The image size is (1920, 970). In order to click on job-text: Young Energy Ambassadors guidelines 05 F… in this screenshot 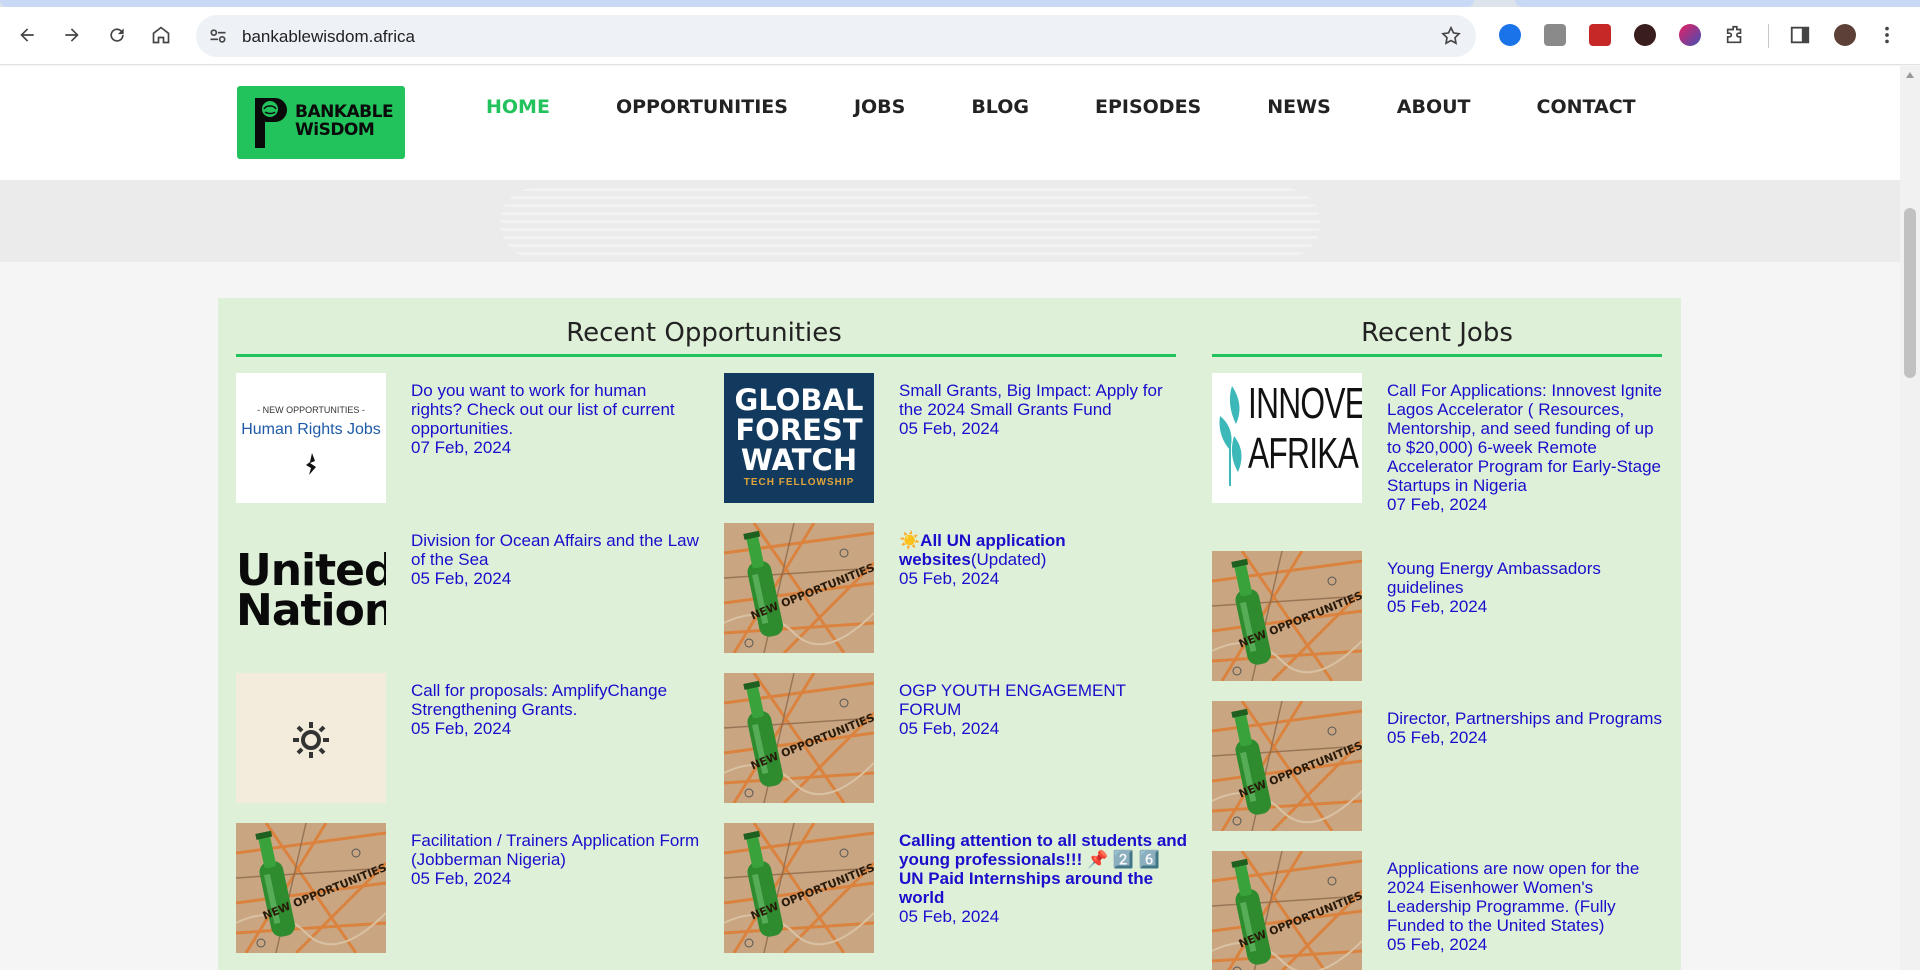, I will do `click(1529, 587)`.